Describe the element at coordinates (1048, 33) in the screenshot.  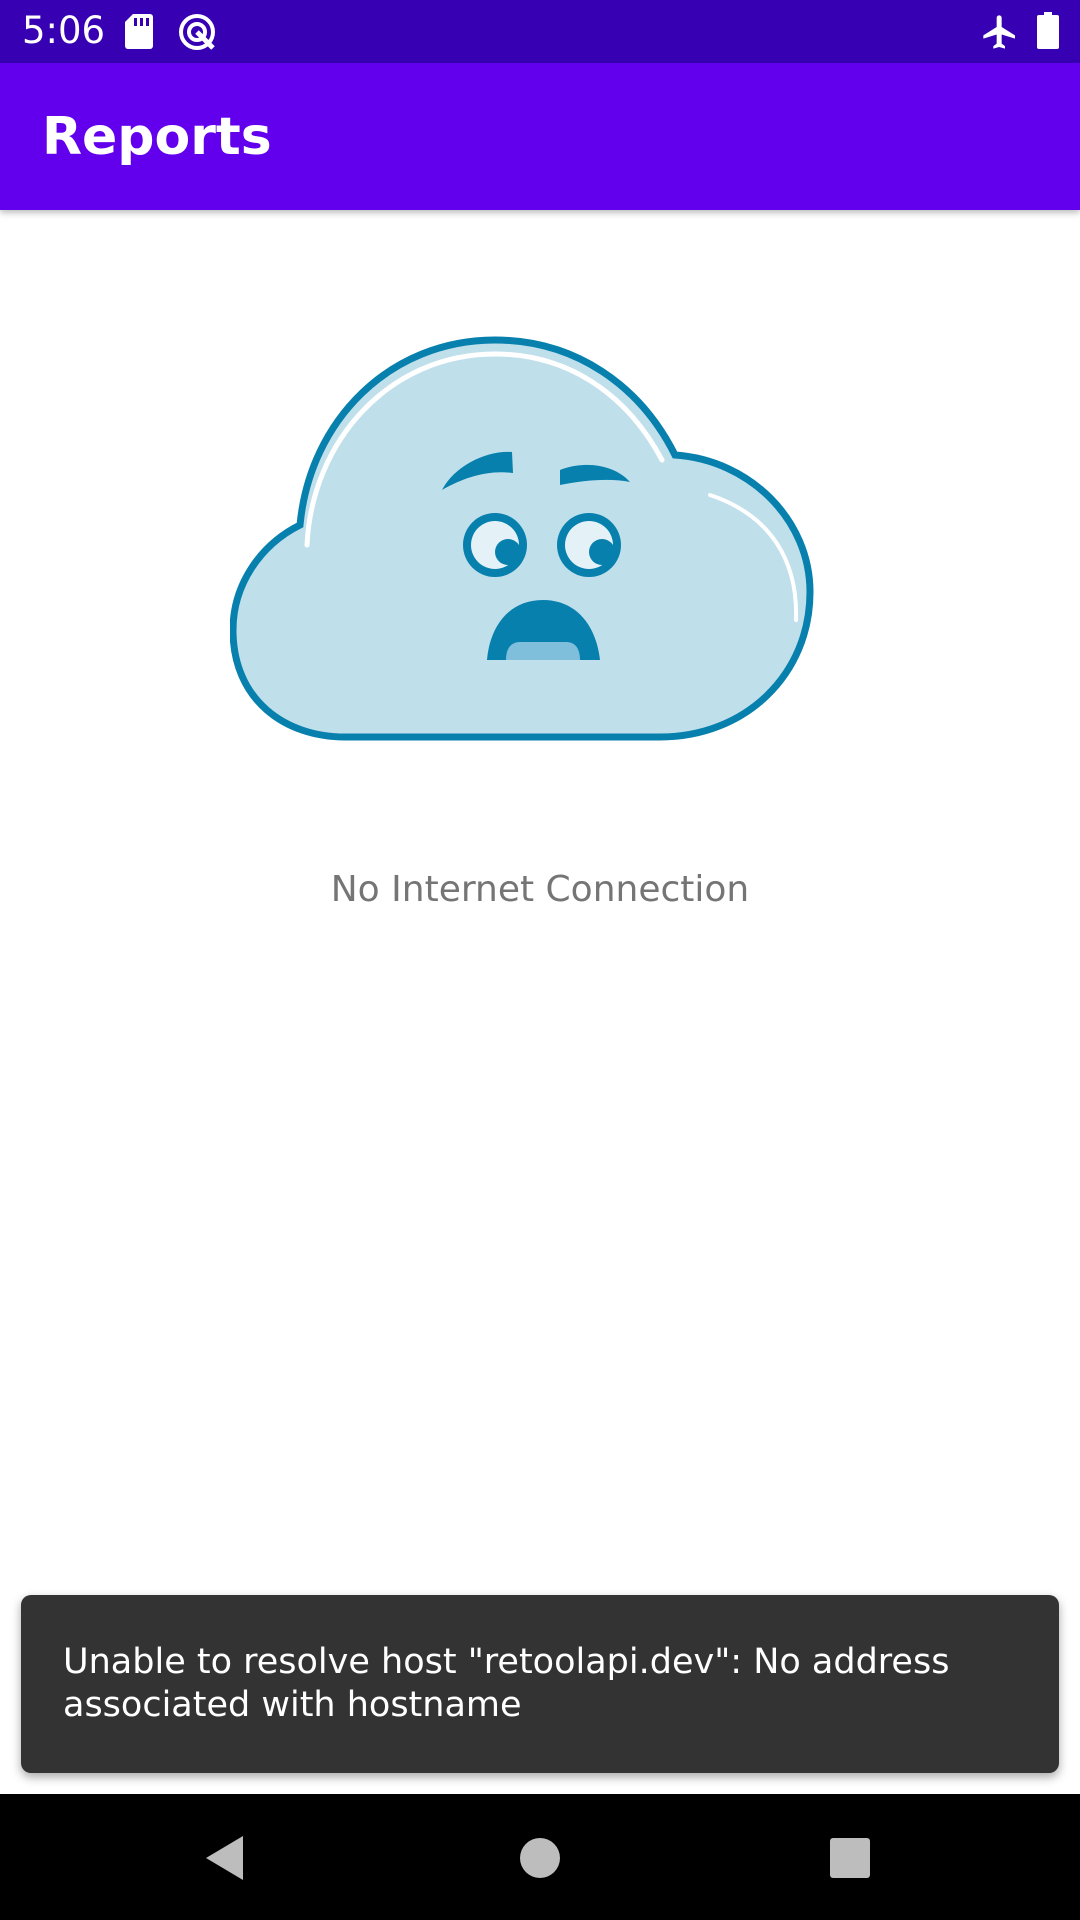
I see `battery-icon` at that location.